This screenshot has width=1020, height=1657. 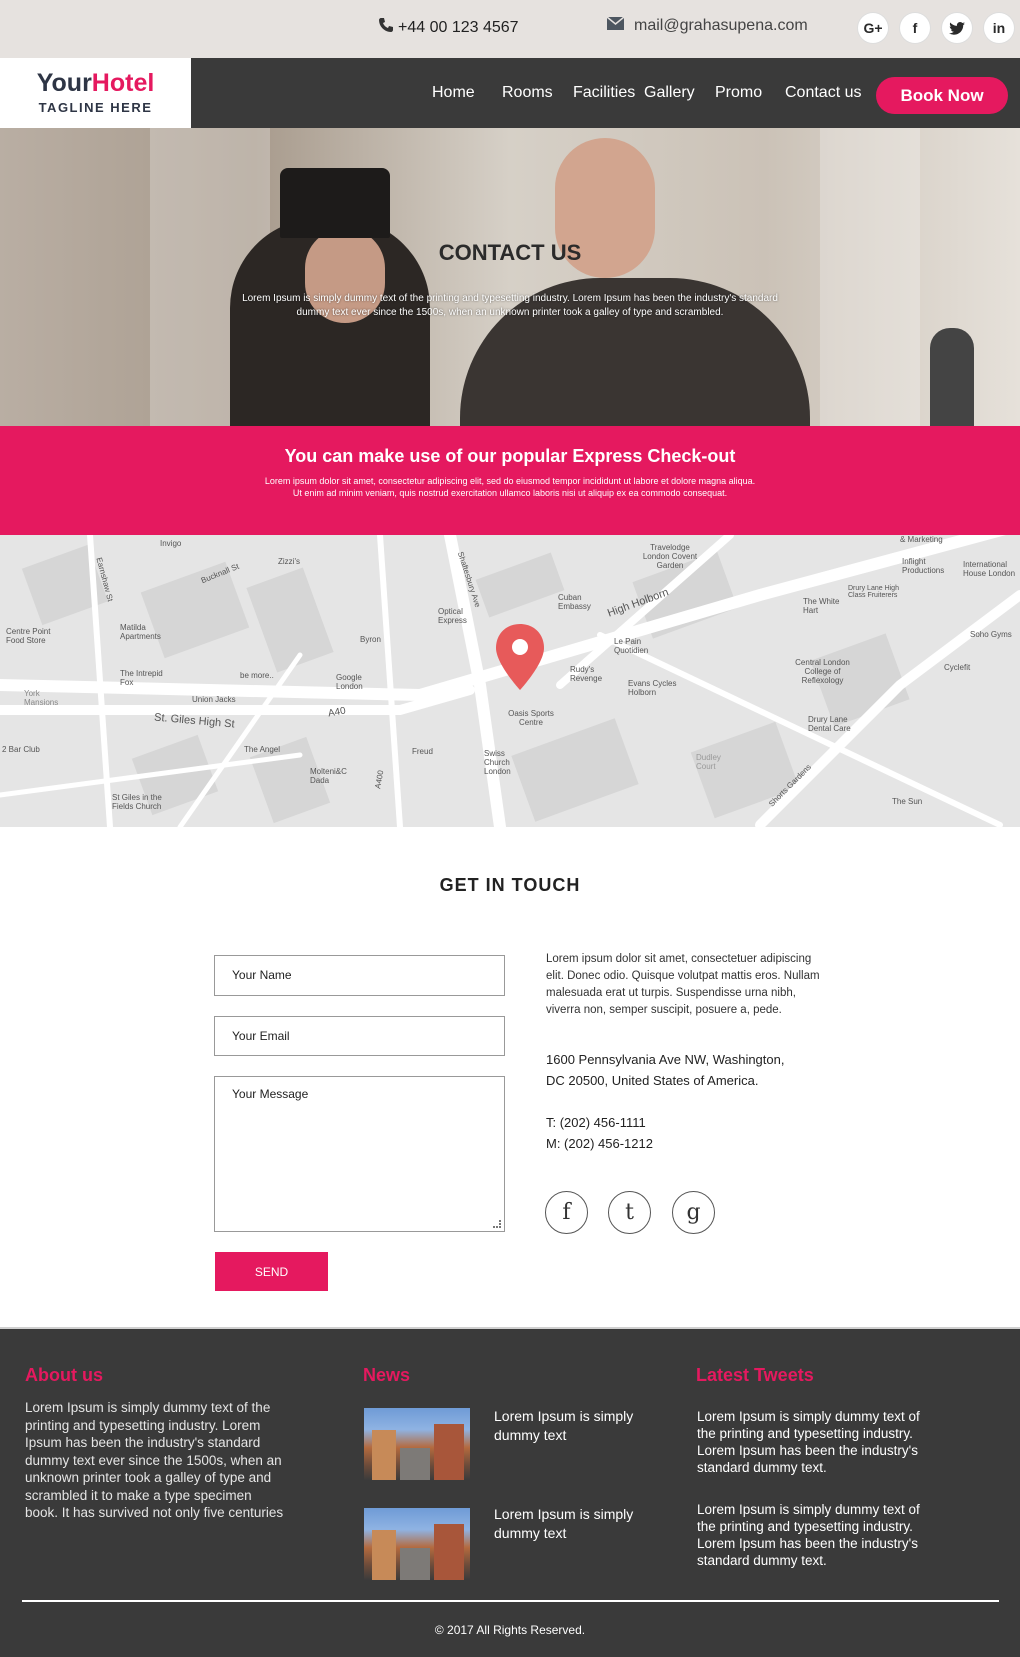 I want to click on nav-item-gallery: Gallery, so click(x=669, y=93).